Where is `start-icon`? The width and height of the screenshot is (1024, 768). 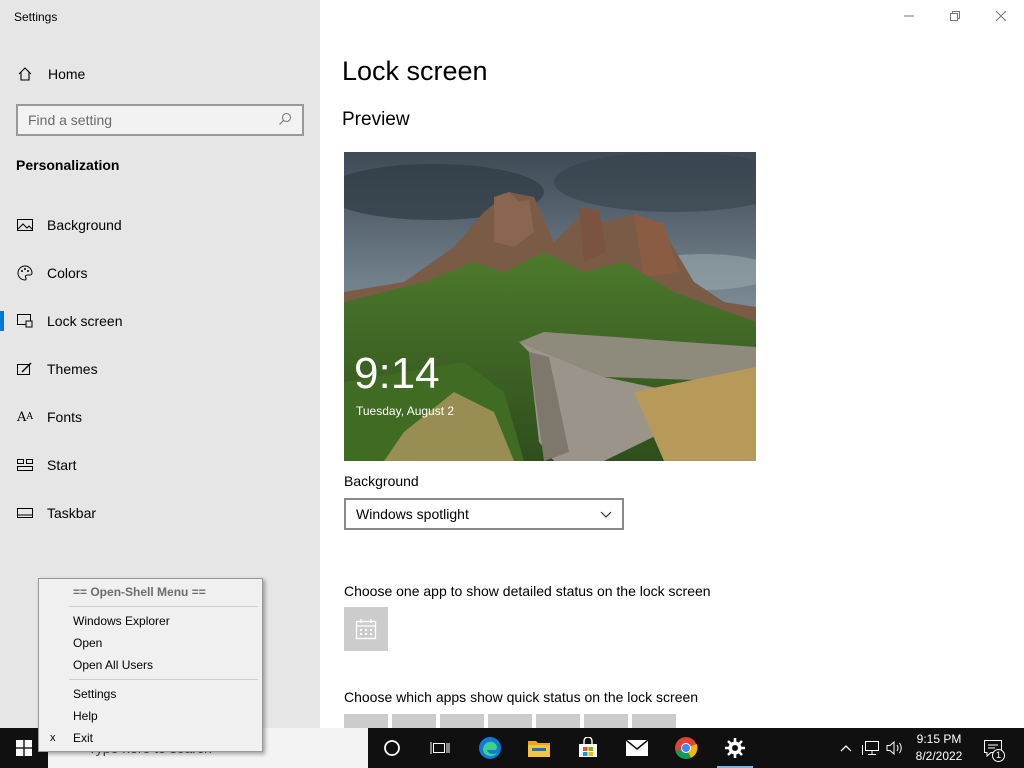 start-icon is located at coordinates (25, 465).